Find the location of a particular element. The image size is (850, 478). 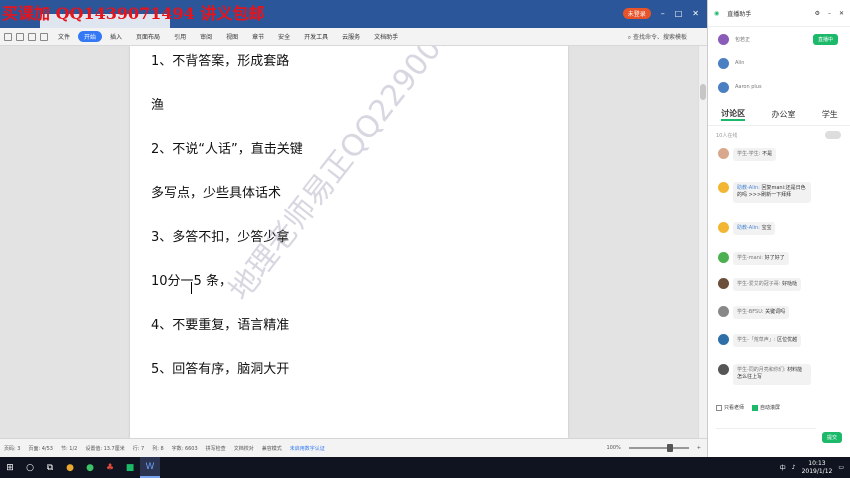

document-line: 5、回答有序，脑洞大开 is located at coordinates (220, 367).